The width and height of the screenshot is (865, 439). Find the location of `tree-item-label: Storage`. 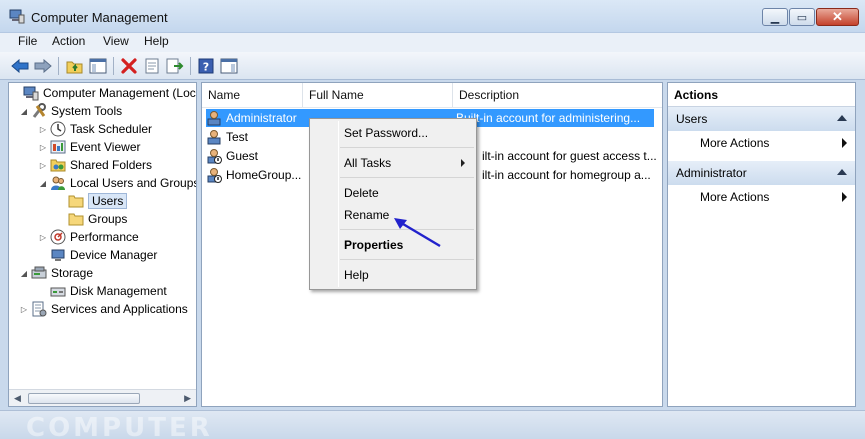

tree-item-label: Storage is located at coordinates (72, 273).